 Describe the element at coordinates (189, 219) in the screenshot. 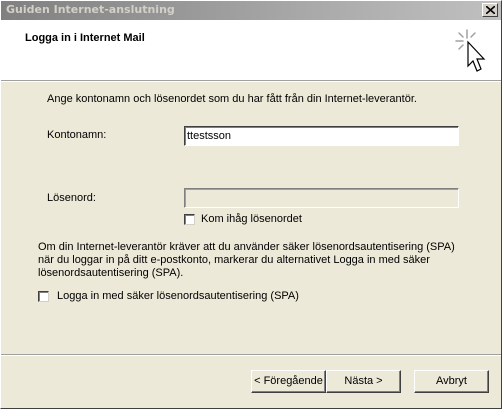

I see `remember-password-checkbox` at that location.